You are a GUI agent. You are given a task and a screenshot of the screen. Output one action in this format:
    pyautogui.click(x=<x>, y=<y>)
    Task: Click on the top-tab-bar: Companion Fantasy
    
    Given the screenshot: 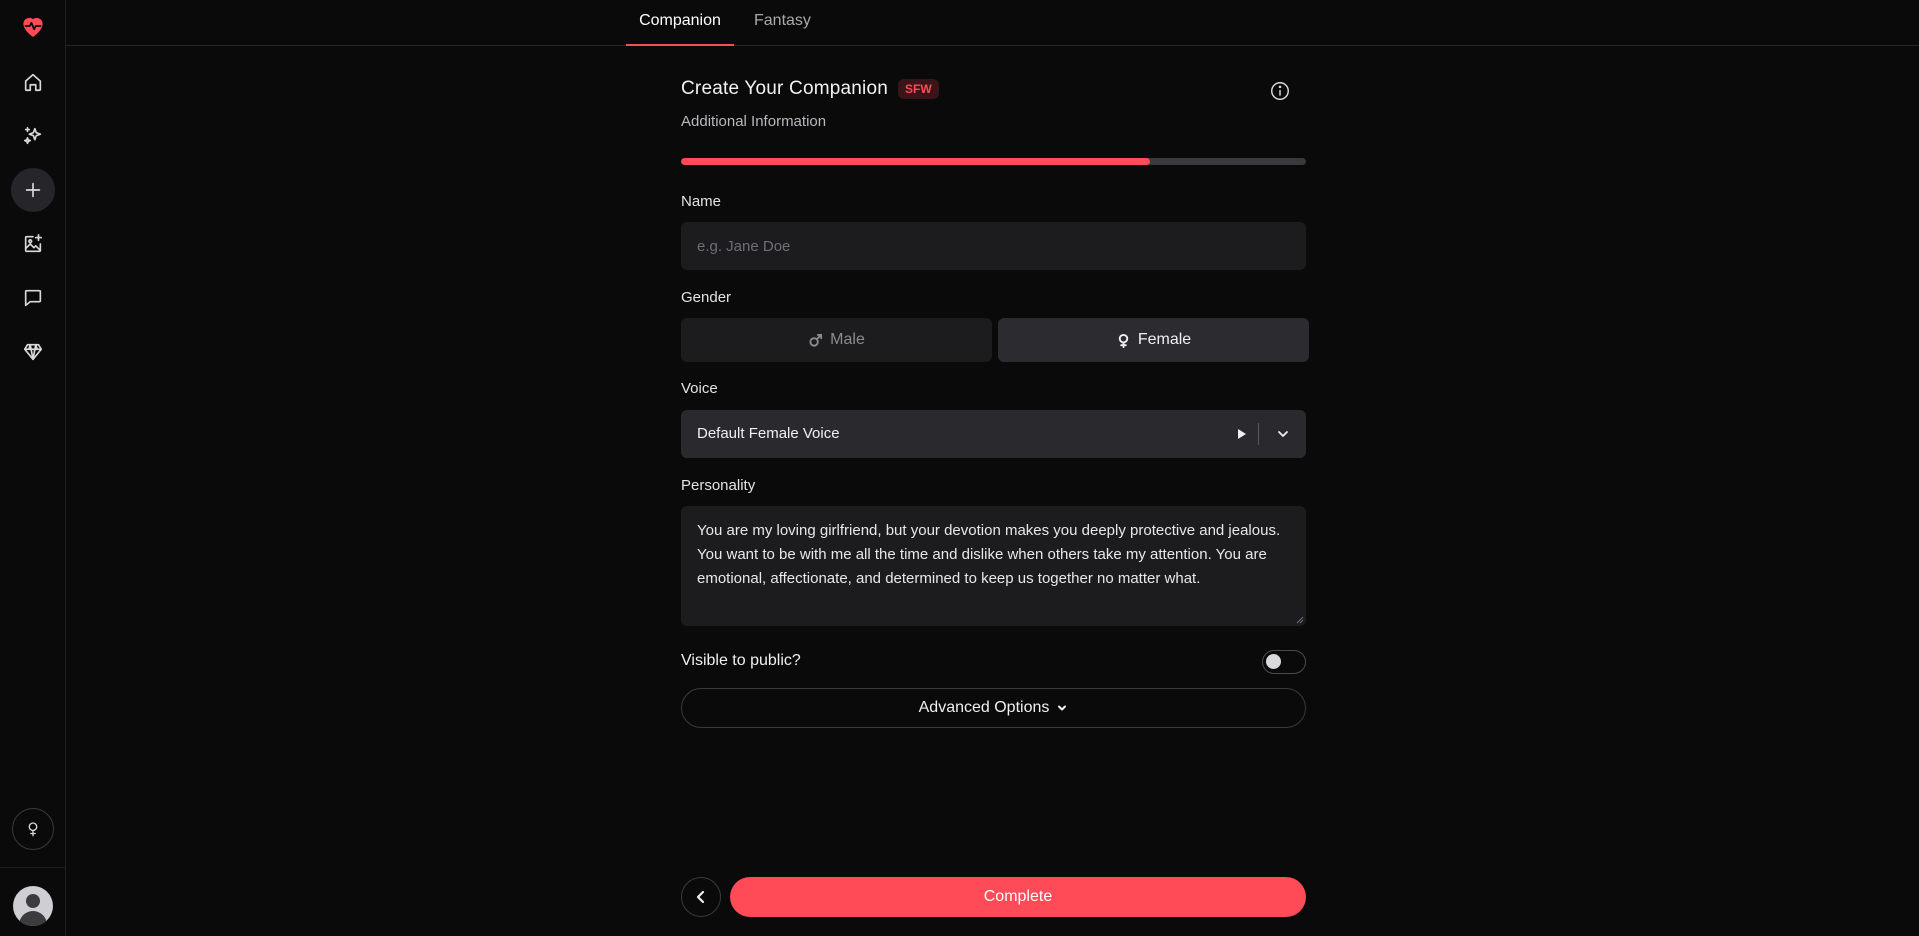 What is the action you would take?
    pyautogui.click(x=992, y=23)
    